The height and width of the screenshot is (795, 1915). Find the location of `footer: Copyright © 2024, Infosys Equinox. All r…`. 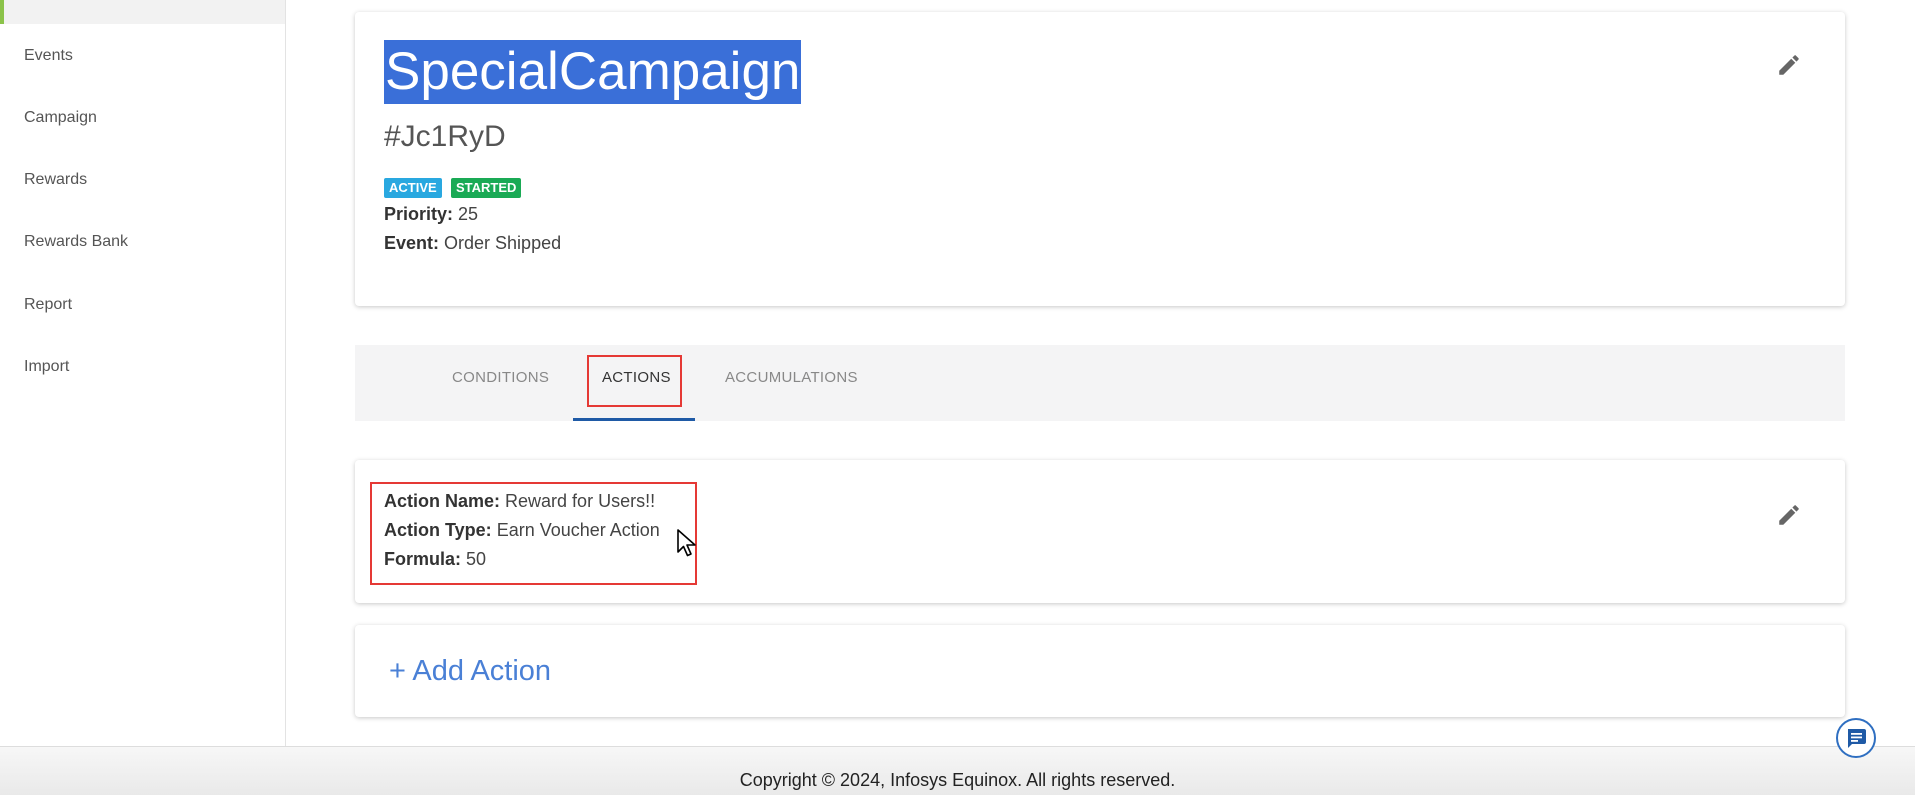

footer: Copyright © 2024, Infosys Equinox. All r… is located at coordinates (957, 770).